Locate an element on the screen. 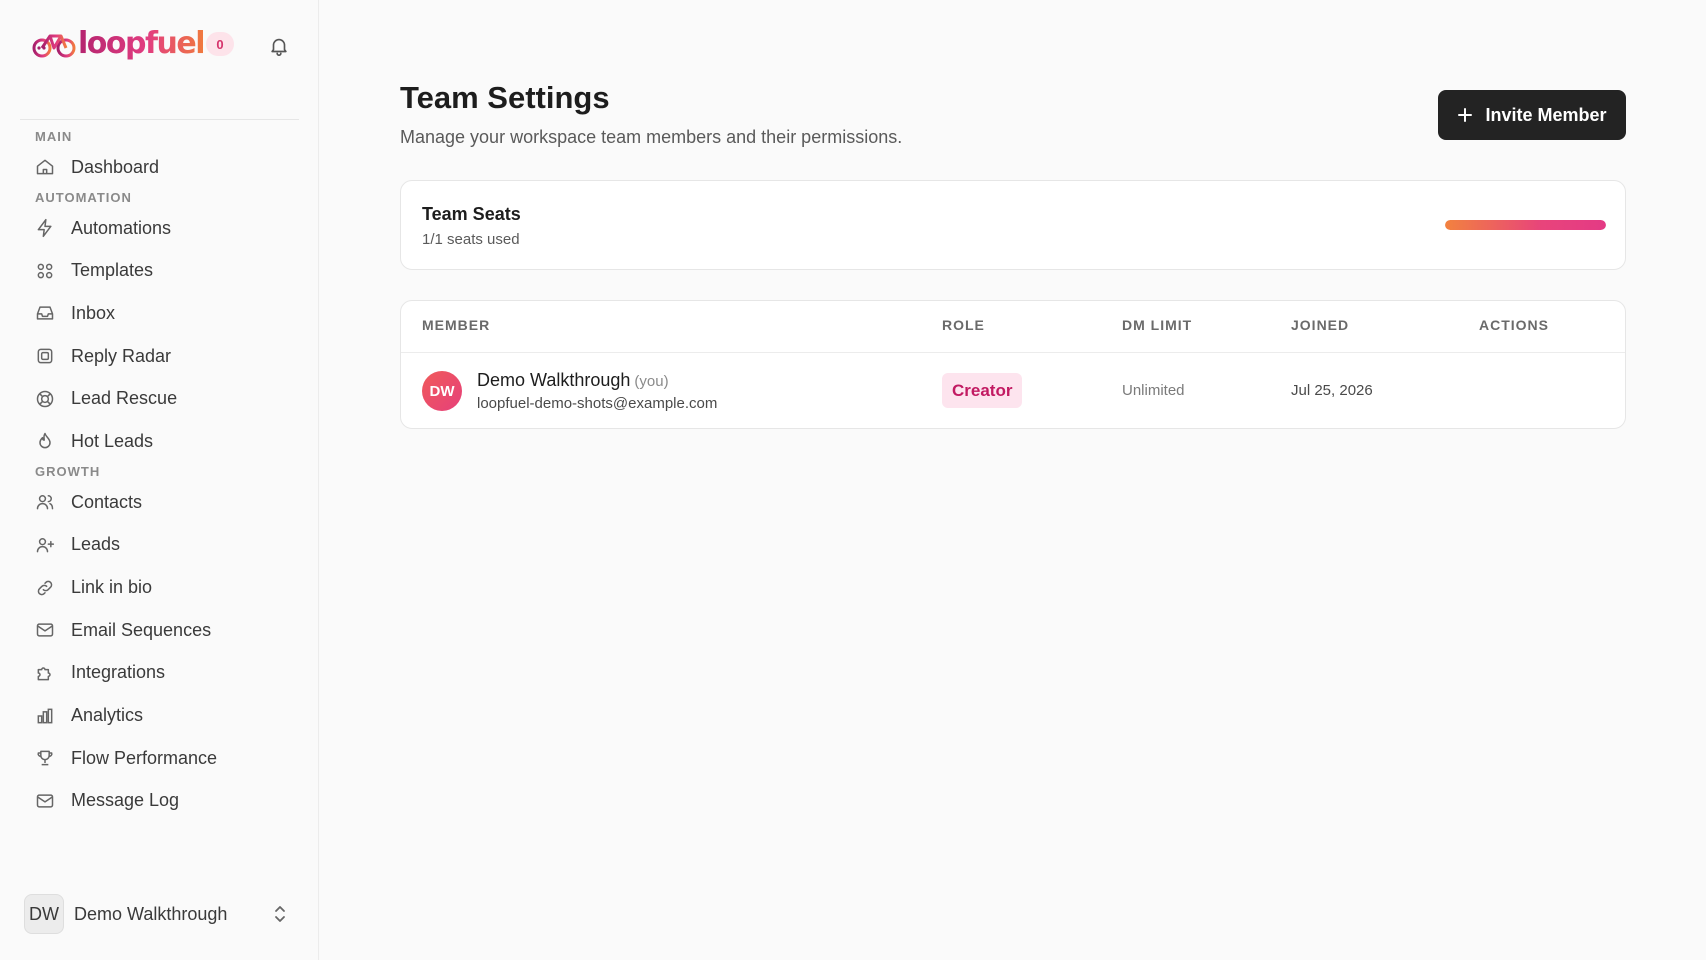  sidebar-item-label: Analytics is located at coordinates (107, 715).